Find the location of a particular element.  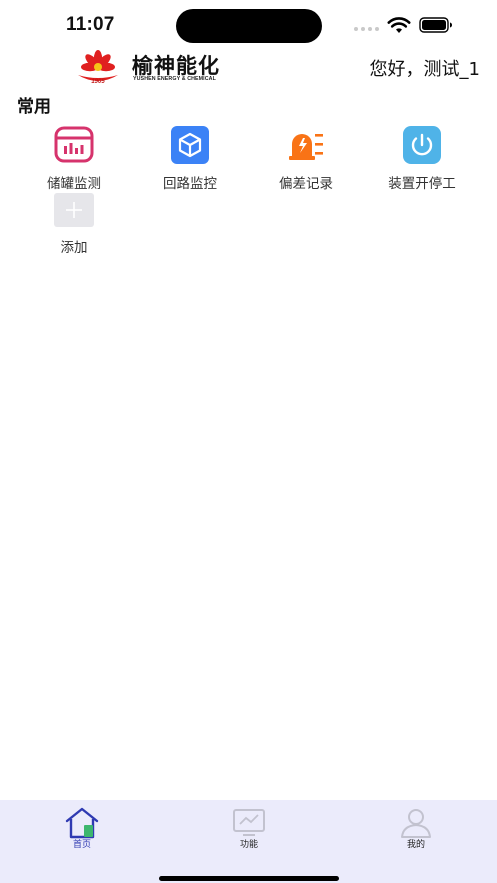

power-icon is located at coordinates (422, 145).